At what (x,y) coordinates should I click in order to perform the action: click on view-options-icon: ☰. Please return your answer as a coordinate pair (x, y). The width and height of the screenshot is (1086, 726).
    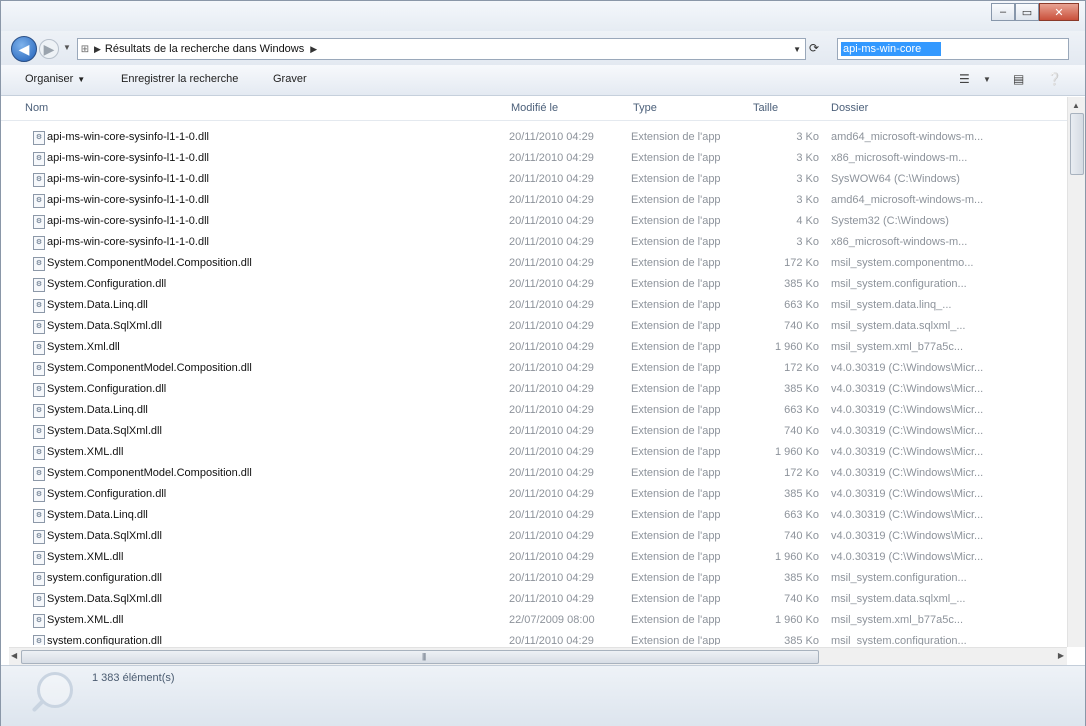
    Looking at the image, I should click on (964, 79).